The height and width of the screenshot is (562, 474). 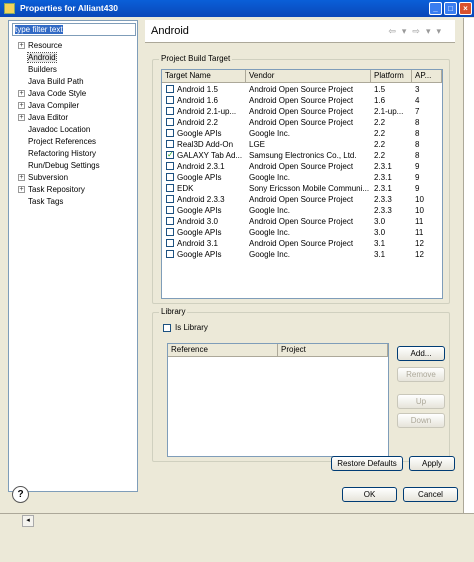 What do you see at coordinates (391, 76) in the screenshot?
I see `col-platform: Platform` at bounding box center [391, 76].